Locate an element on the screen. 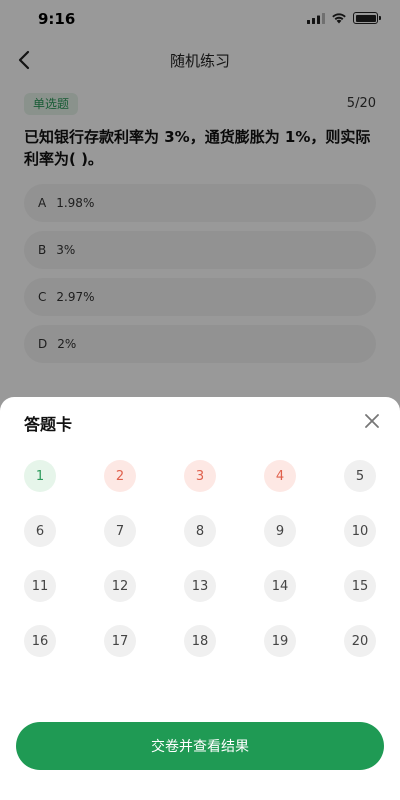 The height and width of the screenshot is (800, 400). answer-cell-17: 17 is located at coordinates (120, 641).